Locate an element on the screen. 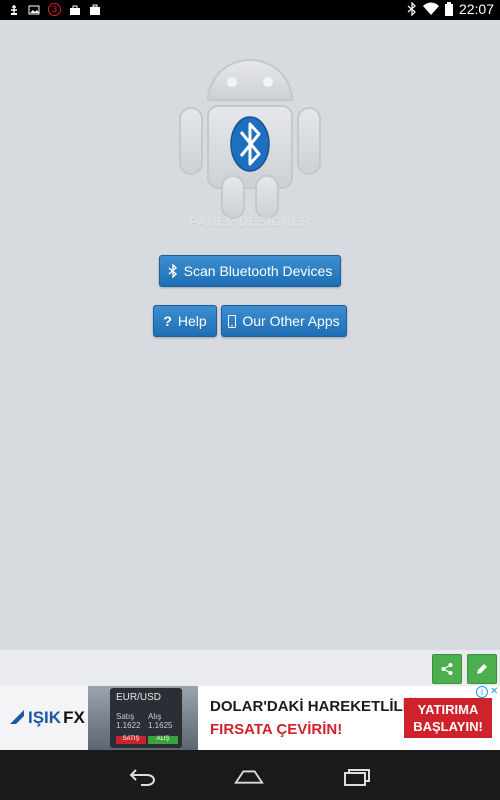 The image size is (500, 800). share-icon is located at coordinates (447, 669).